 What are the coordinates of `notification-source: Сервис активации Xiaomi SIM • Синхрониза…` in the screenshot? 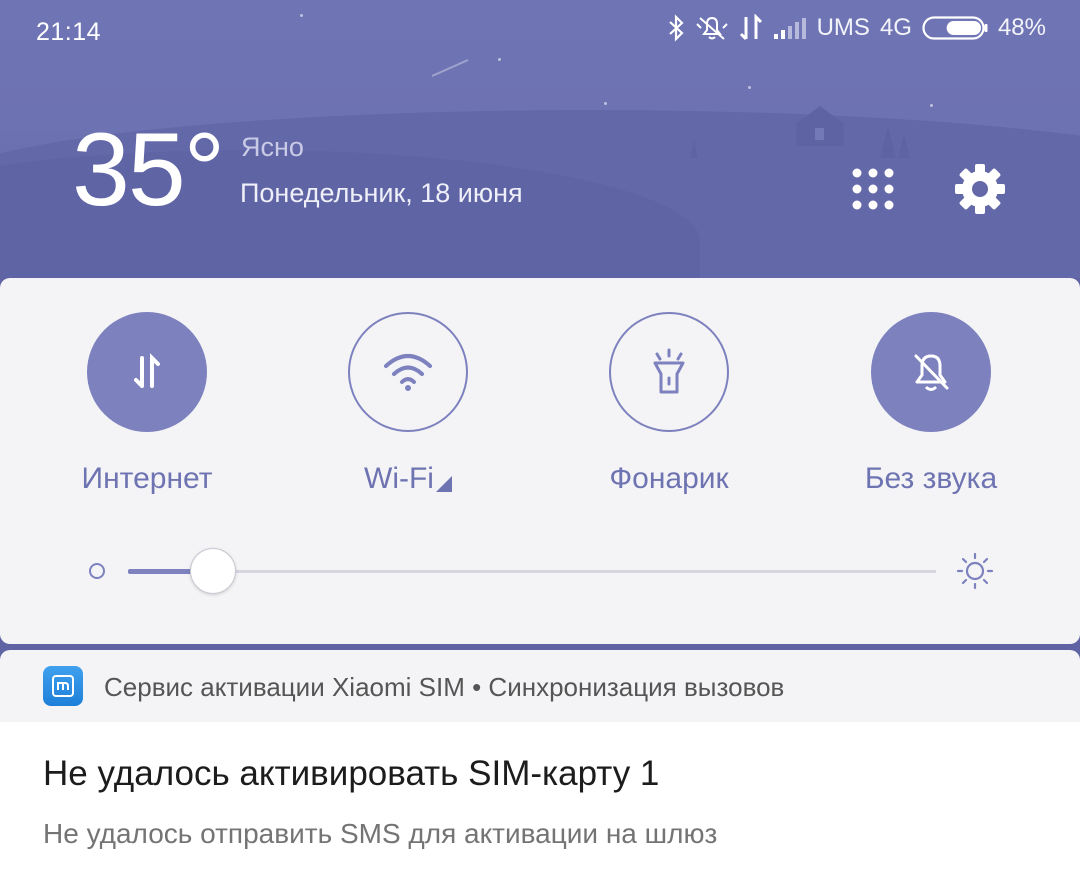 It's located at (444, 687).